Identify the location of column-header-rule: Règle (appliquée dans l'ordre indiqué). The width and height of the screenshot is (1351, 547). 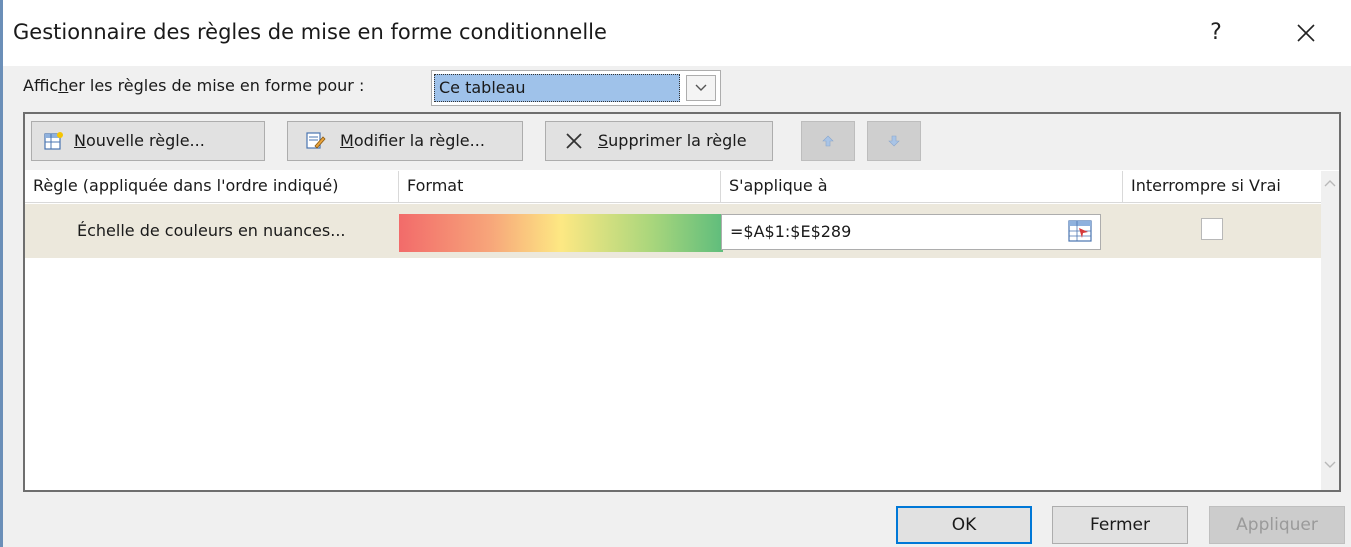
(212, 187).